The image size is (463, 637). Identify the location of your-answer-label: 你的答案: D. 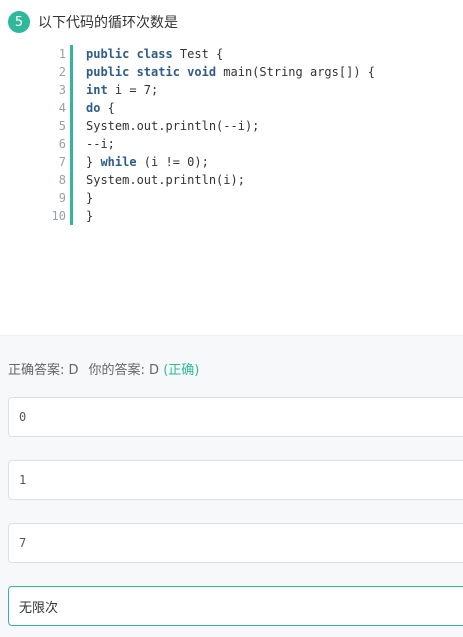
(124, 370).